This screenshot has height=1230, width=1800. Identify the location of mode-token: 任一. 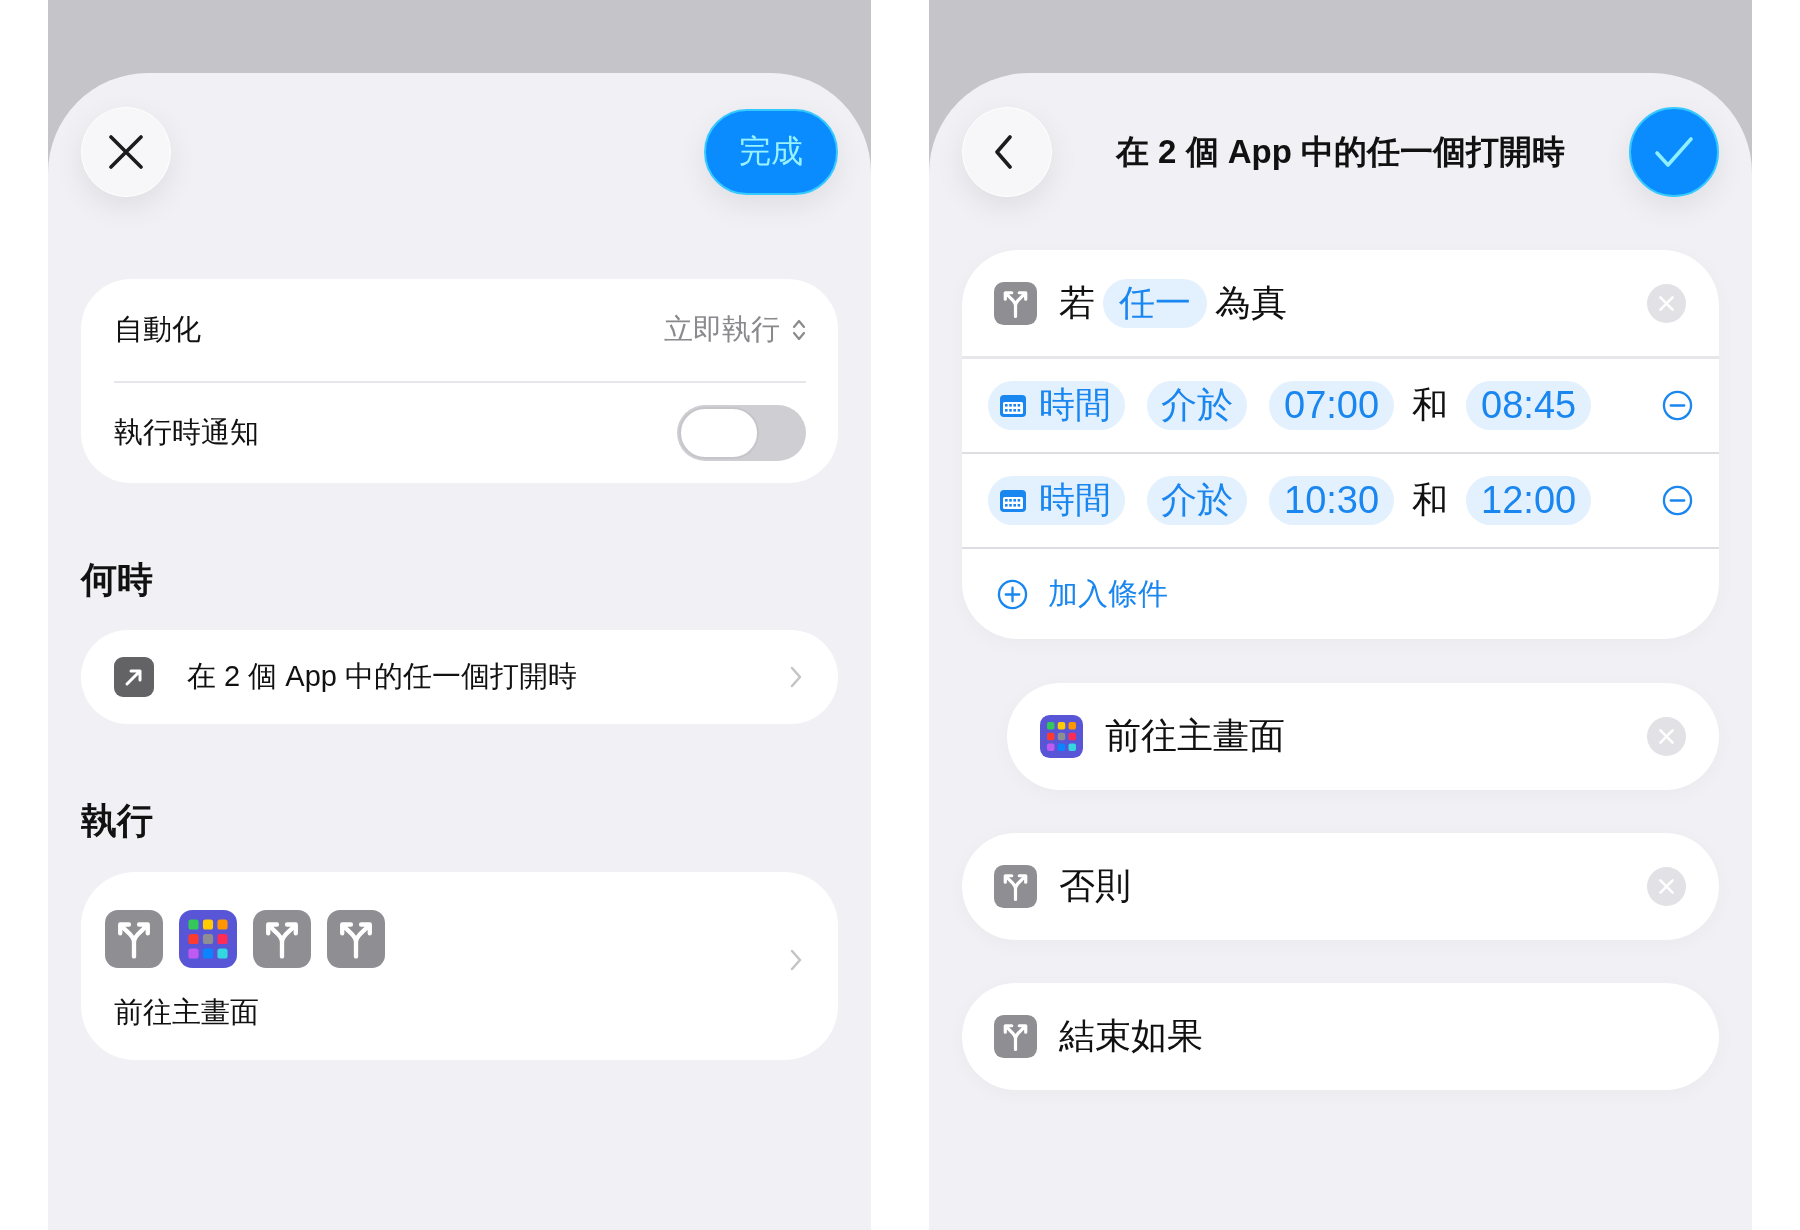
(1155, 303).